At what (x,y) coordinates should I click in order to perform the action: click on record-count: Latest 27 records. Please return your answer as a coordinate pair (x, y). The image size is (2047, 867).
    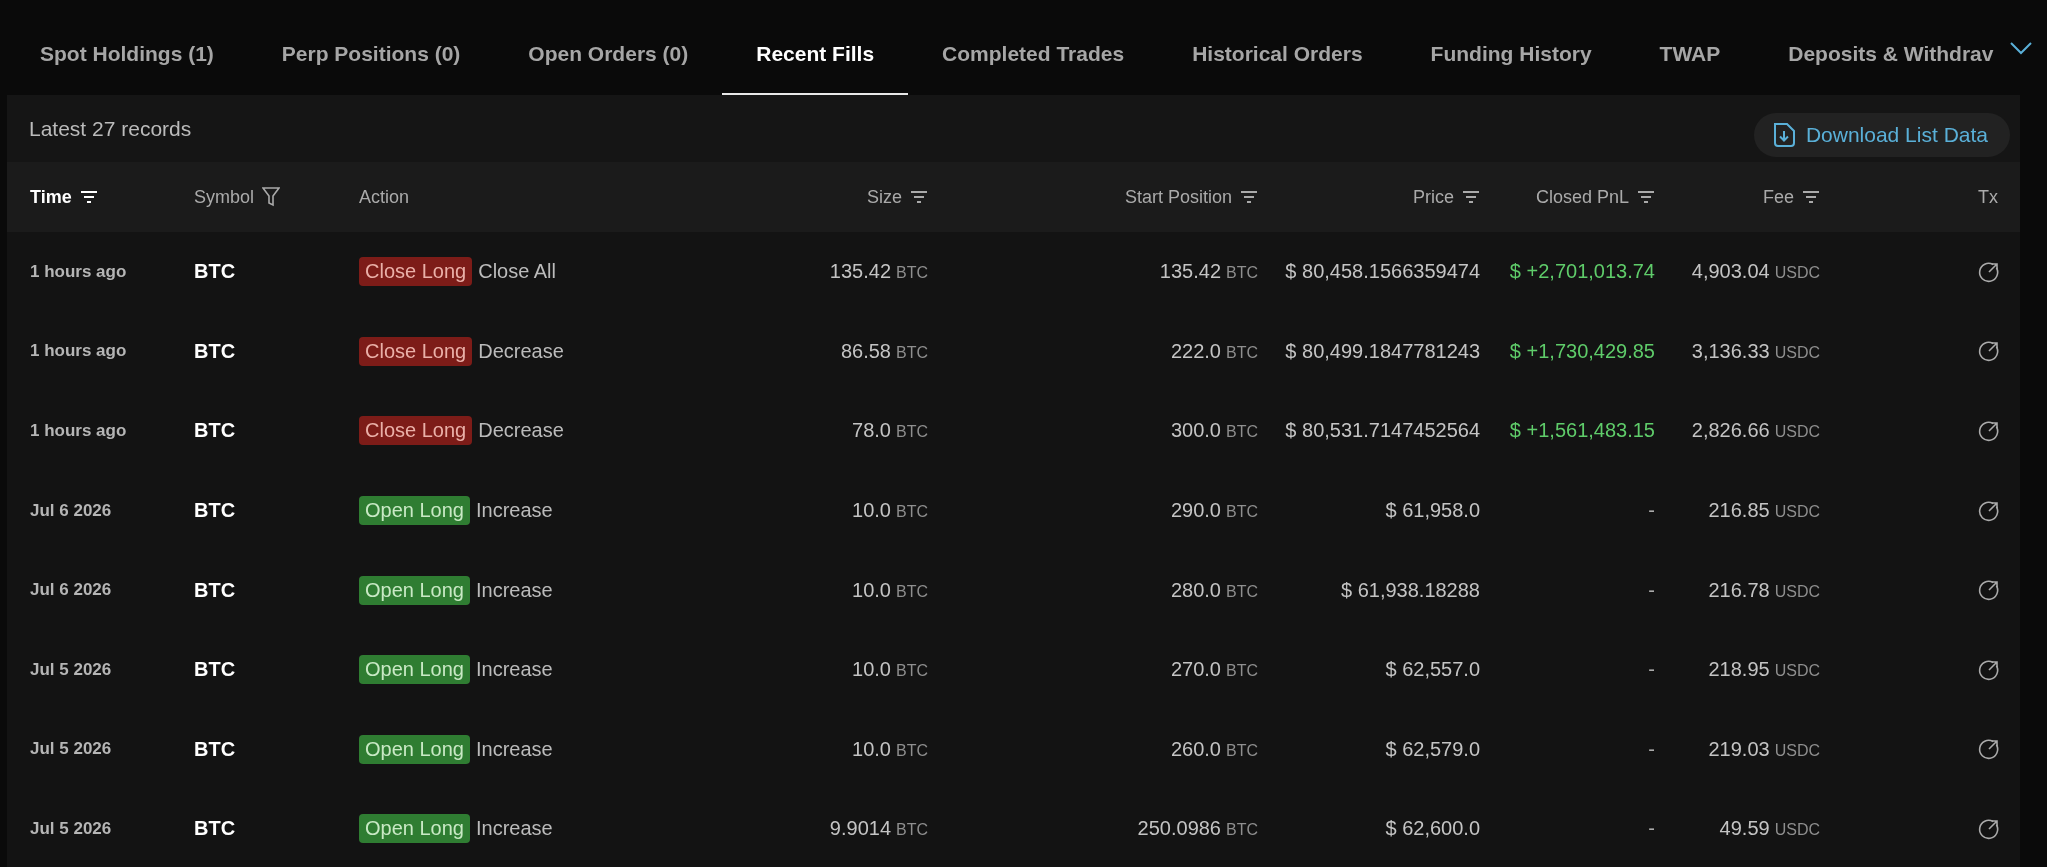
    Looking at the image, I should click on (110, 128).